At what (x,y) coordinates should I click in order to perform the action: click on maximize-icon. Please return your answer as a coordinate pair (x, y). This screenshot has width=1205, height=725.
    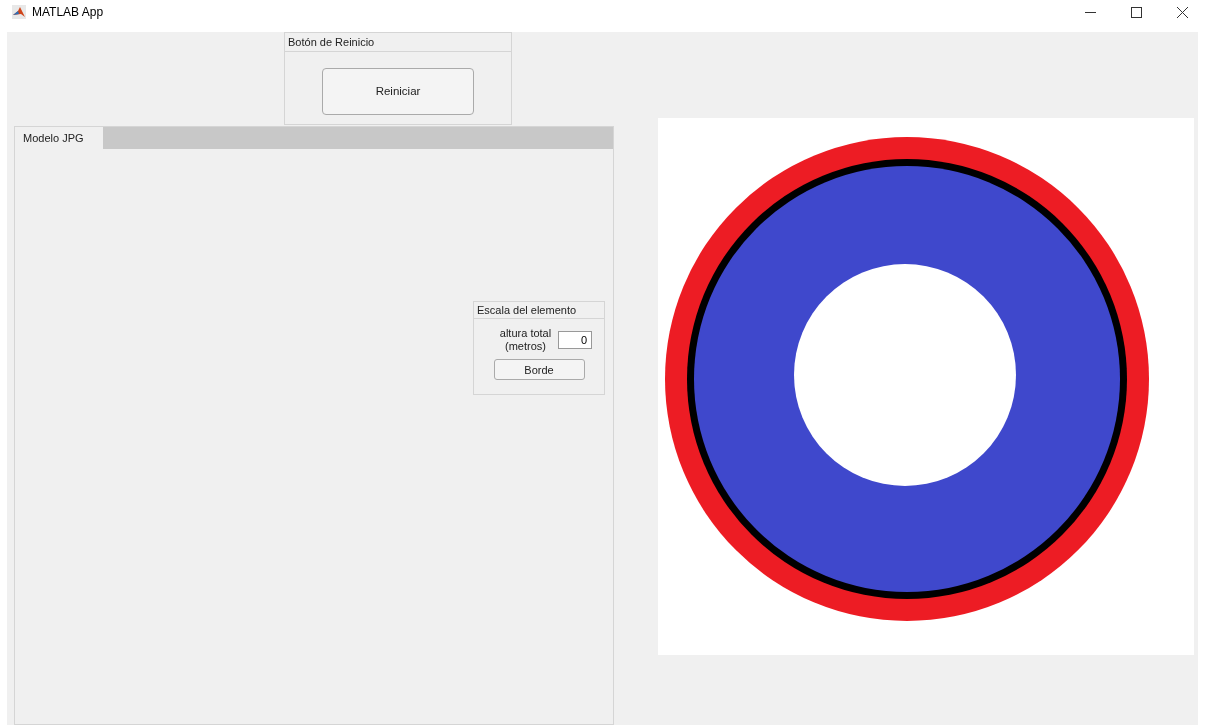
    Looking at the image, I should click on (1136, 12).